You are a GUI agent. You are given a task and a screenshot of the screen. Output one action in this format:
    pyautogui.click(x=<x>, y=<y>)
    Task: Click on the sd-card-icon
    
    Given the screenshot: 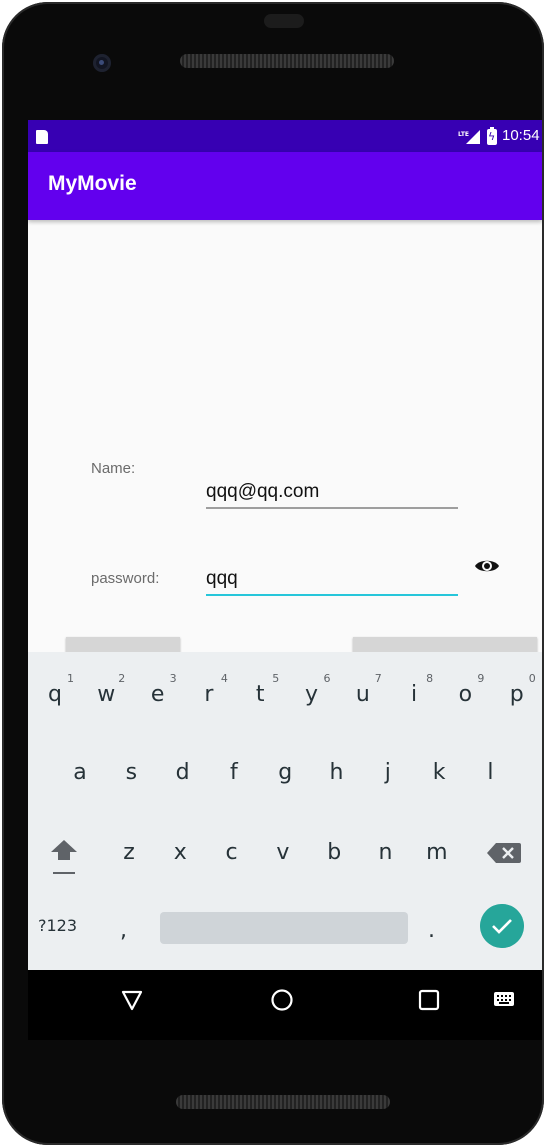 What is the action you would take?
    pyautogui.click(x=42, y=137)
    